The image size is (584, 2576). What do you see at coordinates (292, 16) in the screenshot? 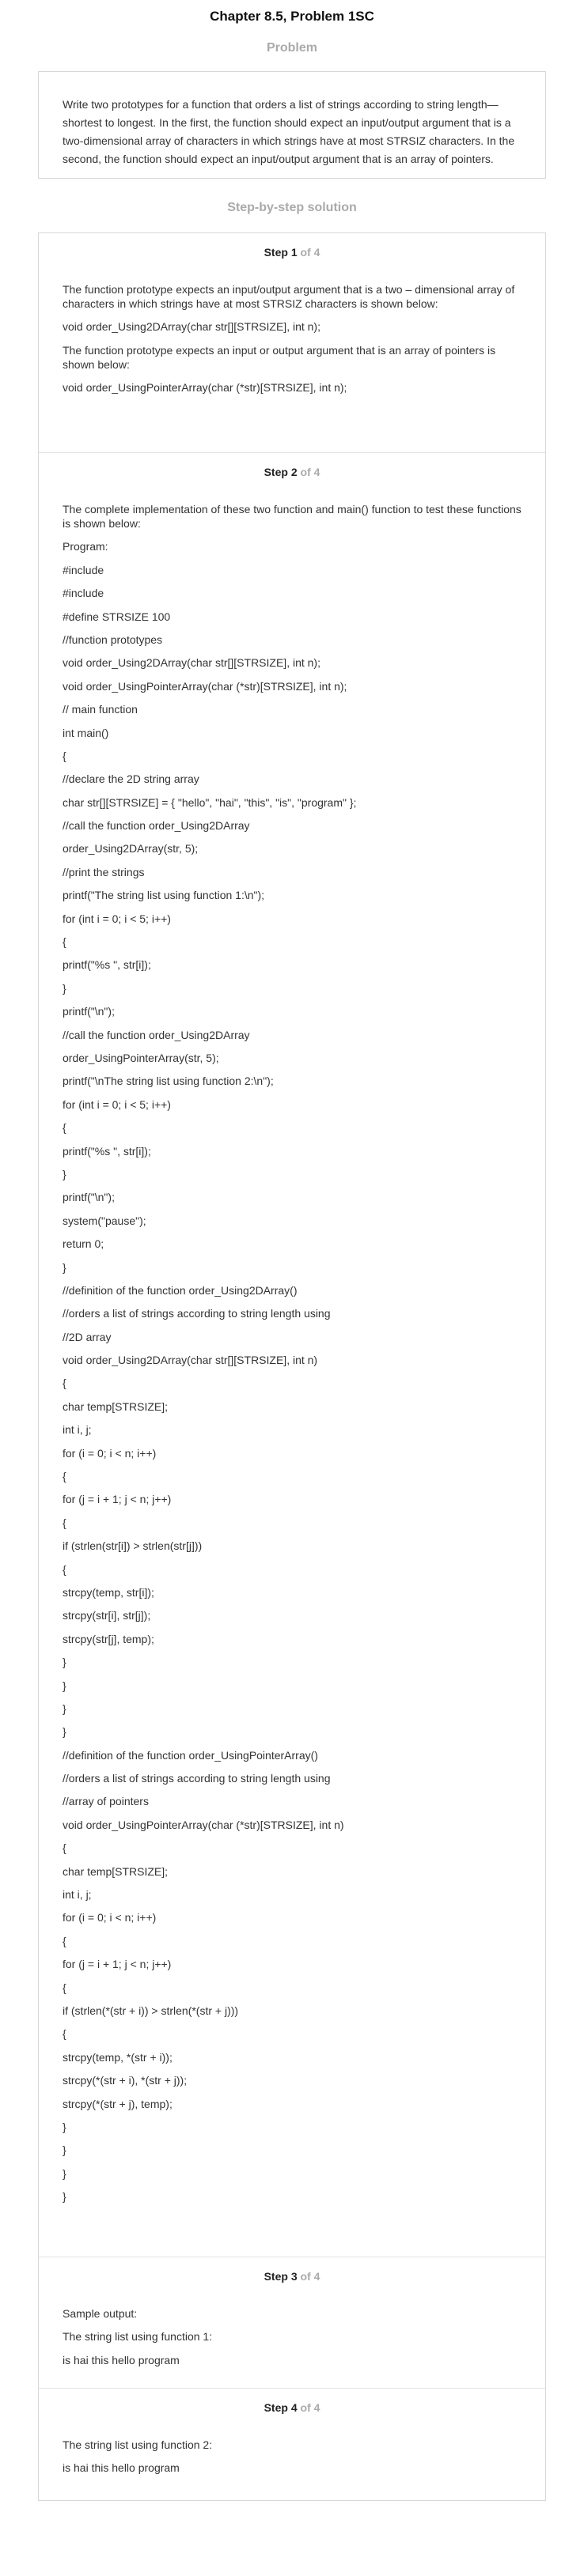
I see `chapter-title: Chapter 8.5, Problem 1SC` at bounding box center [292, 16].